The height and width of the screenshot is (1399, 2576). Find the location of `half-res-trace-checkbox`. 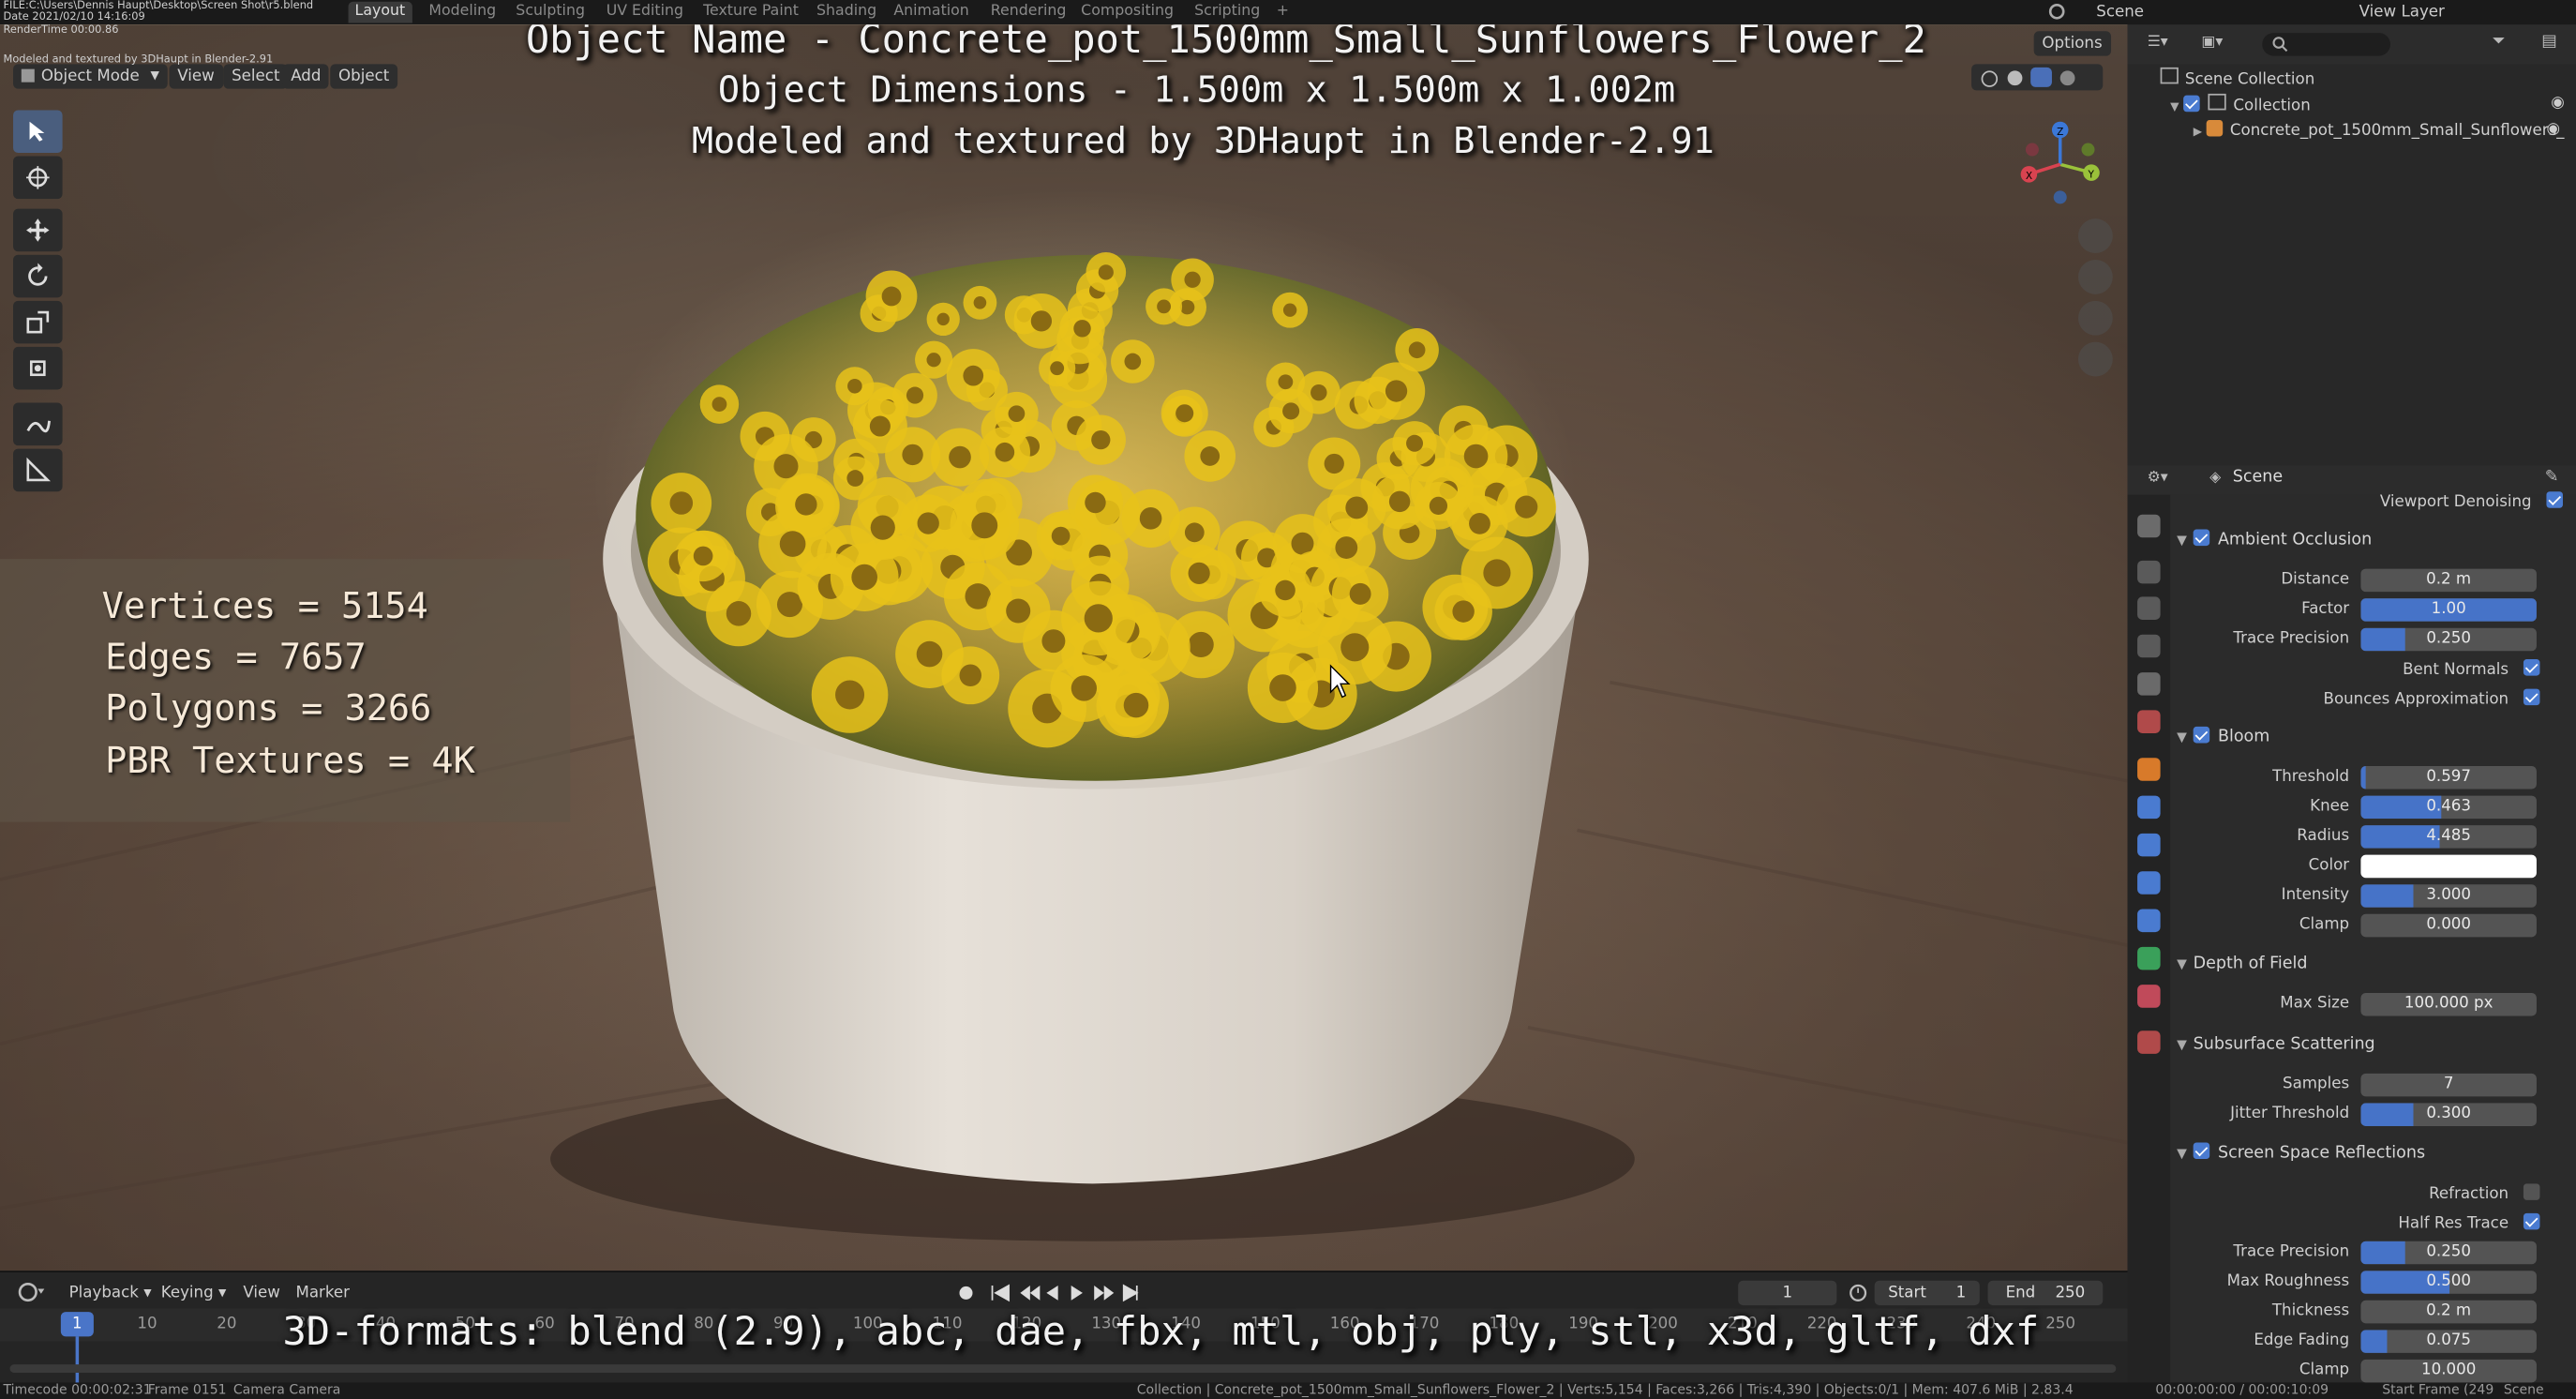

half-res-trace-checkbox is located at coordinates (2532, 1221).